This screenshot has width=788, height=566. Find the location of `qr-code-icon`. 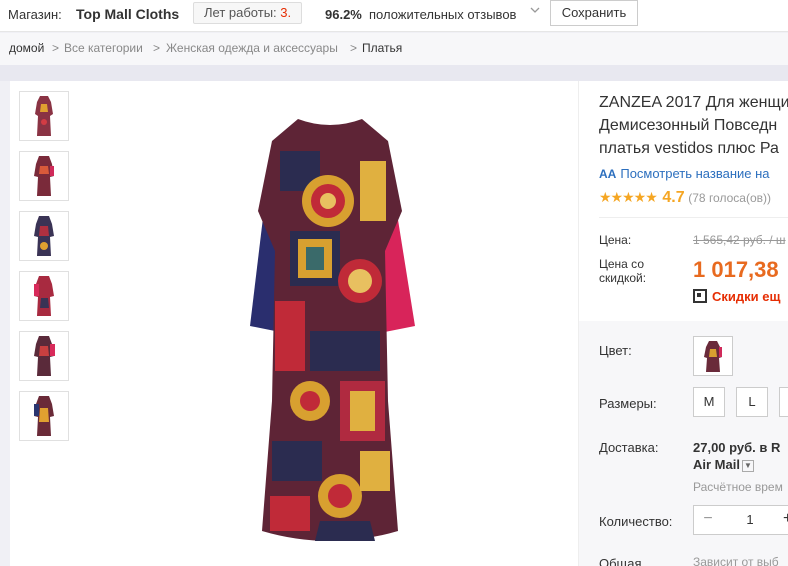

qr-code-icon is located at coordinates (700, 296).